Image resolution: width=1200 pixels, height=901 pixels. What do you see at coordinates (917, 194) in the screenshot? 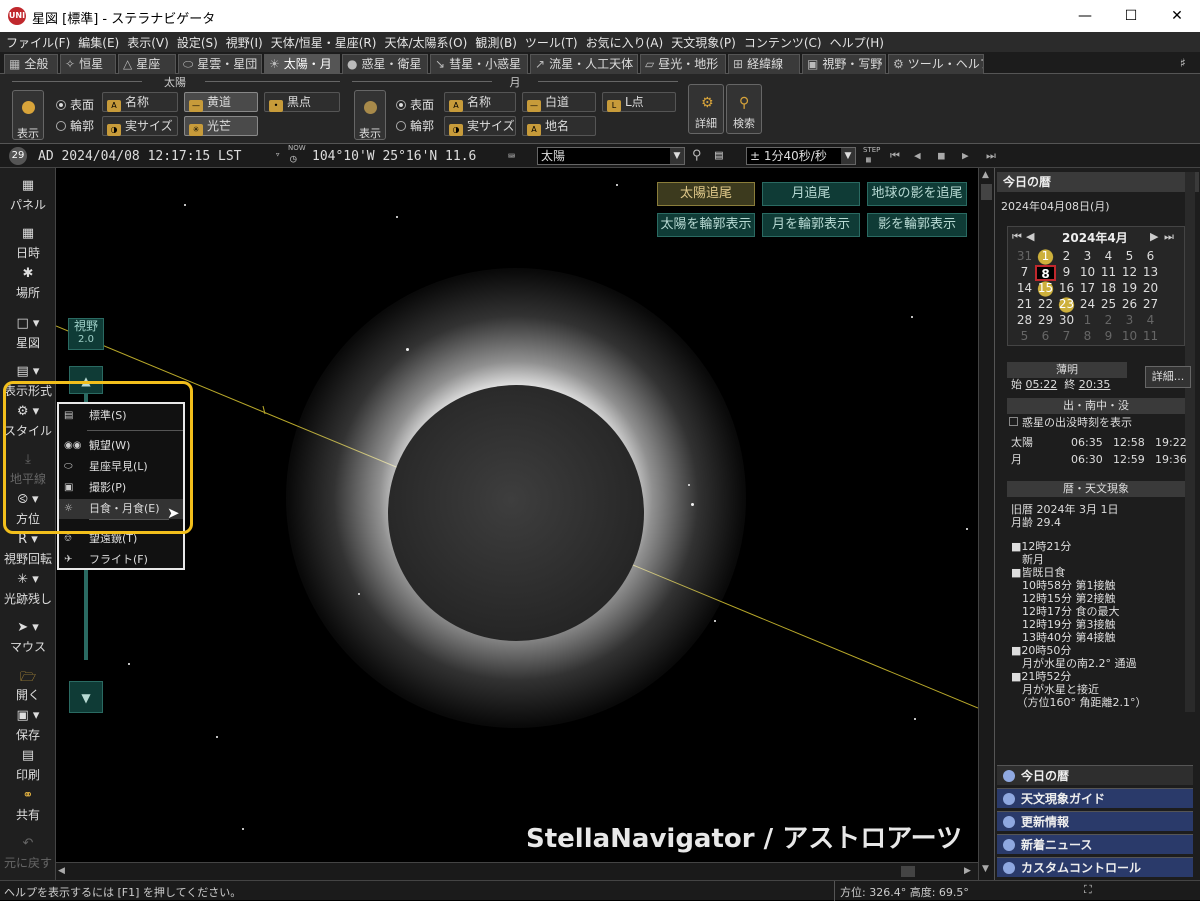
I see `track-earth-shadow-button: 地球の影を追尾` at bounding box center [917, 194].